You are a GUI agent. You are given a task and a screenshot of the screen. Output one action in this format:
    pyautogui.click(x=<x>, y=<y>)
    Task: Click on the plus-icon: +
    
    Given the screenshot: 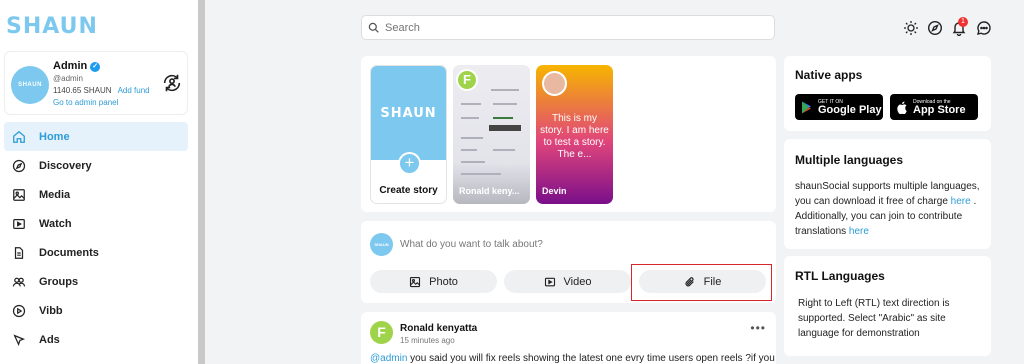 What is the action you would take?
    pyautogui.click(x=409, y=163)
    